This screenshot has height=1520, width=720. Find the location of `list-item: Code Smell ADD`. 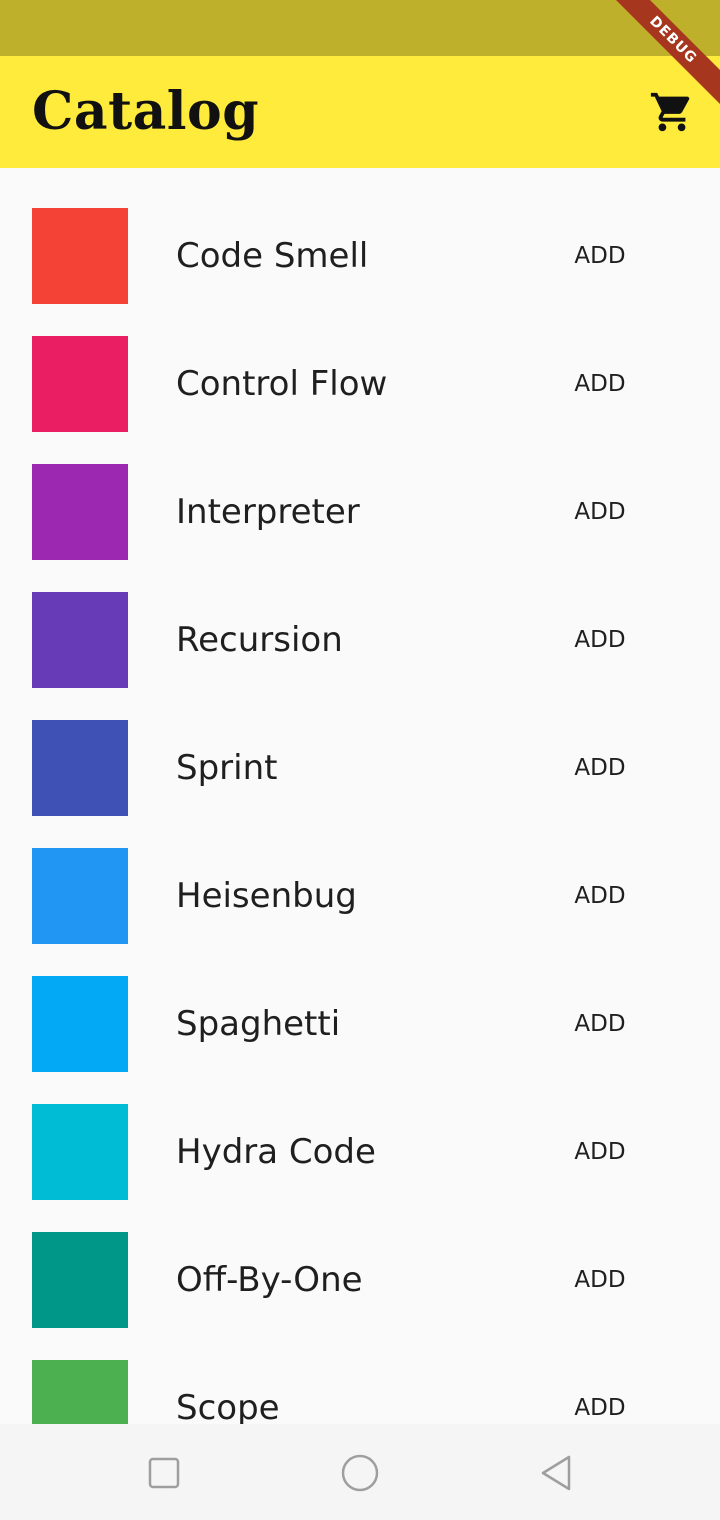

list-item: Code Smell ADD is located at coordinates (360, 236).